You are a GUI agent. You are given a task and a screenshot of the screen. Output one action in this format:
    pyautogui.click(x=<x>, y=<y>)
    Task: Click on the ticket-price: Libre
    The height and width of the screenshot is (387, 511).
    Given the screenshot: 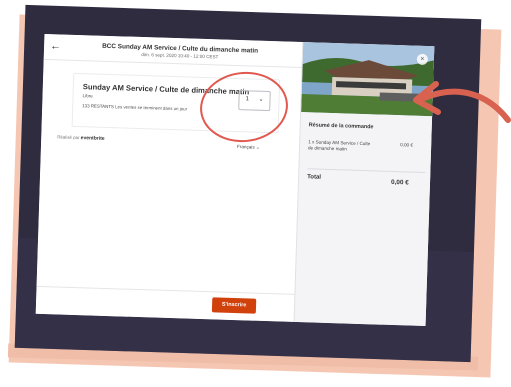 What is the action you would take?
    pyautogui.click(x=87, y=96)
    